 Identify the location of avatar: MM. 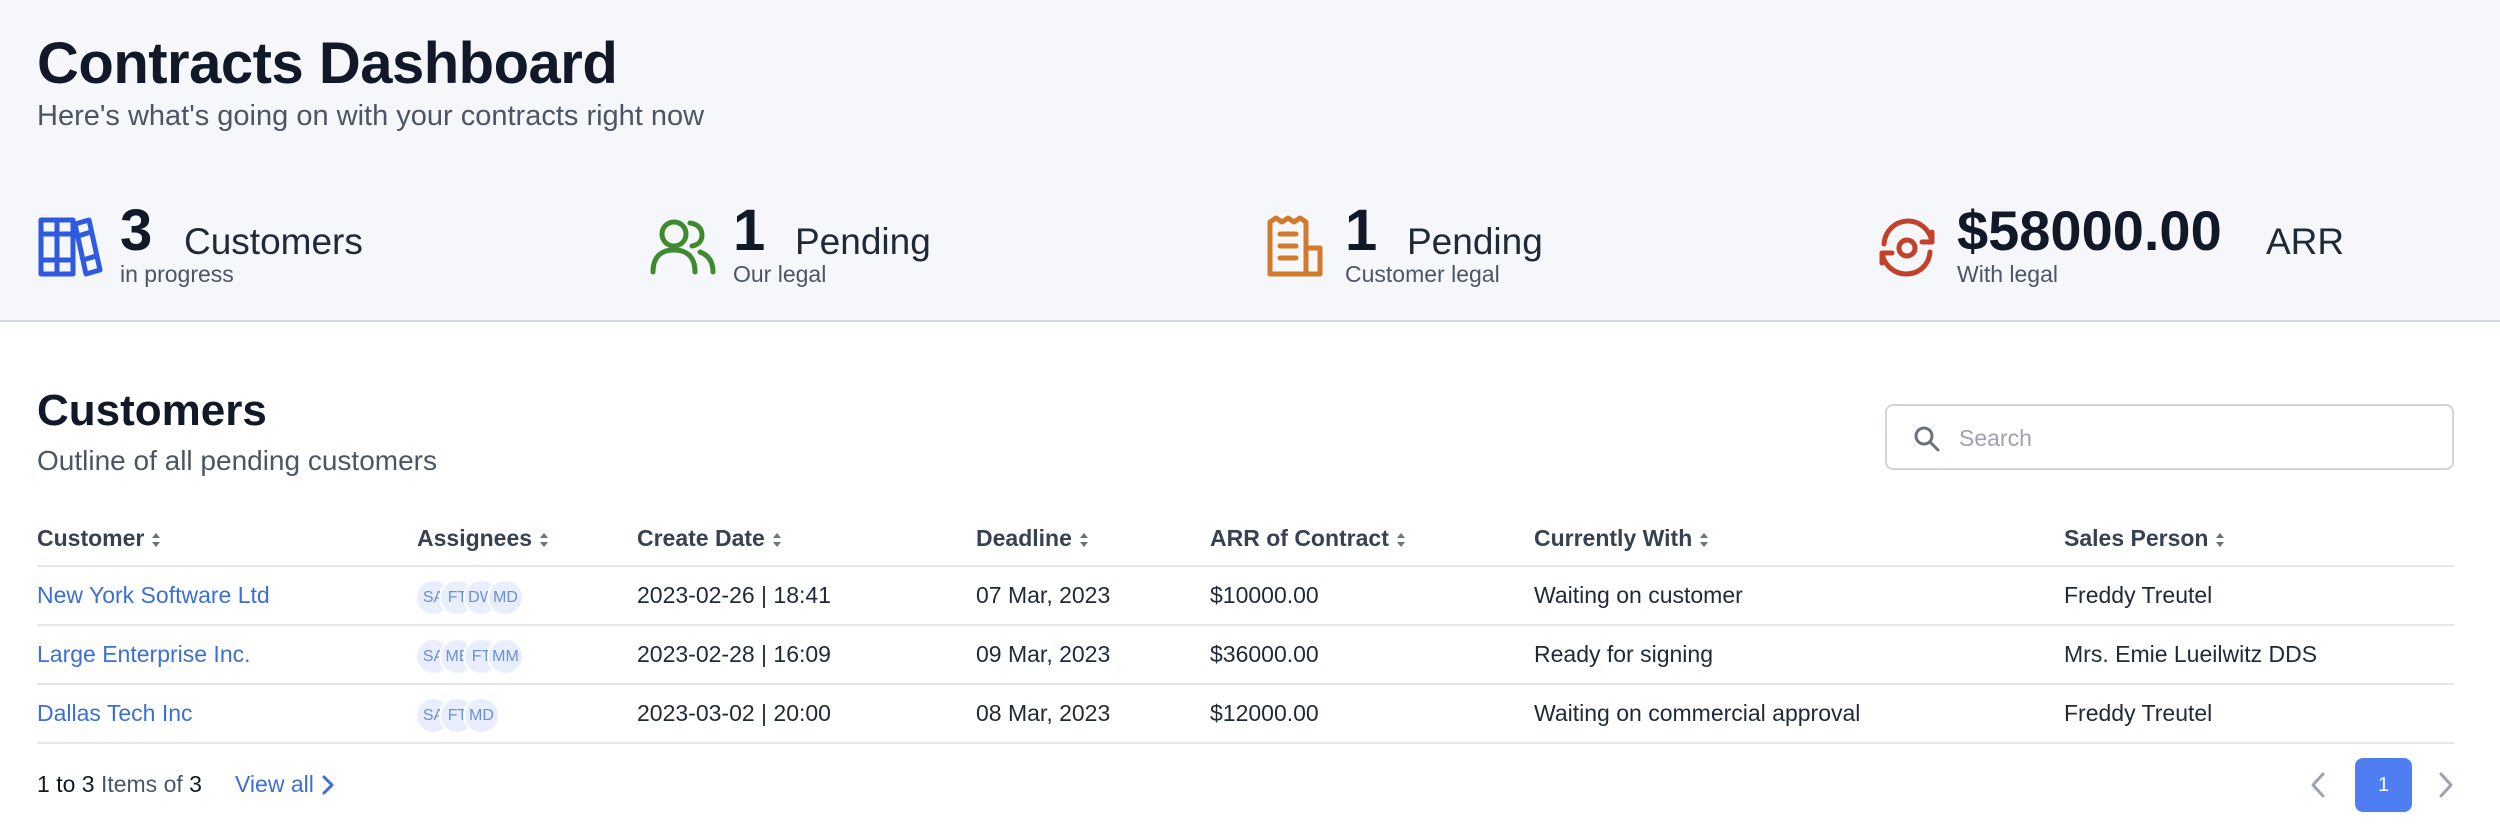
(505, 656).